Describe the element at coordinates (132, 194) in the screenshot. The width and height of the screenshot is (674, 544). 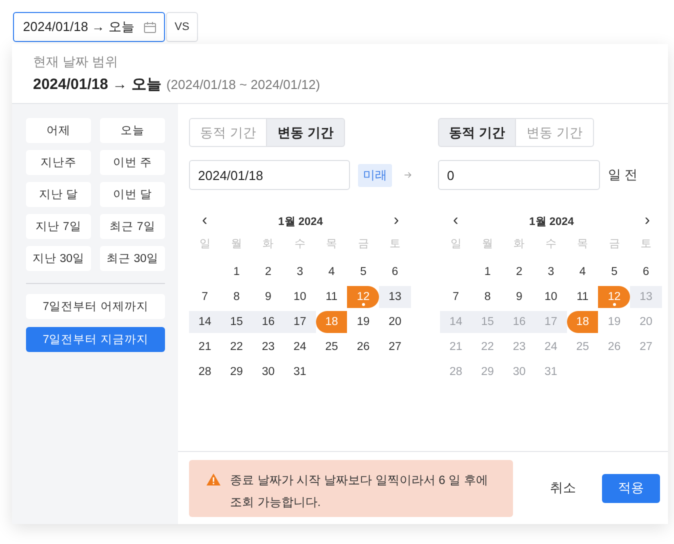
I see `preset-button: 이번 달` at that location.